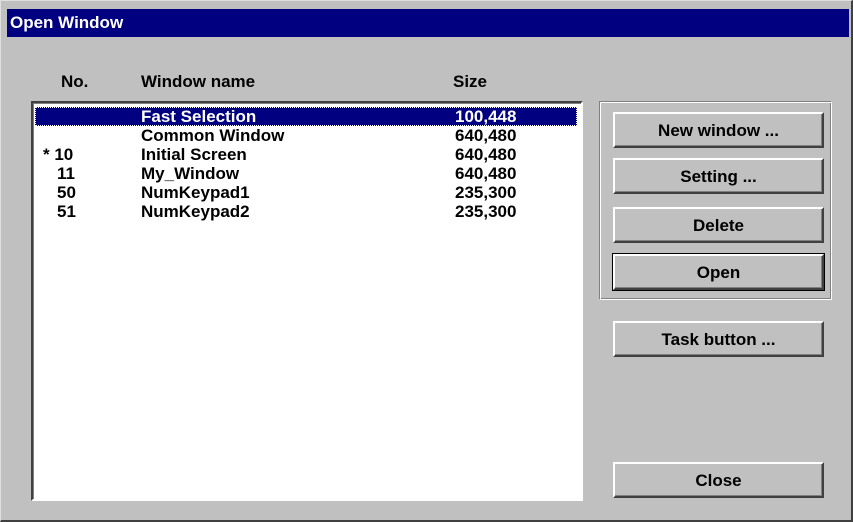 This screenshot has width=853, height=522. Describe the element at coordinates (718, 272) in the screenshot. I see `open-button: Open` at that location.